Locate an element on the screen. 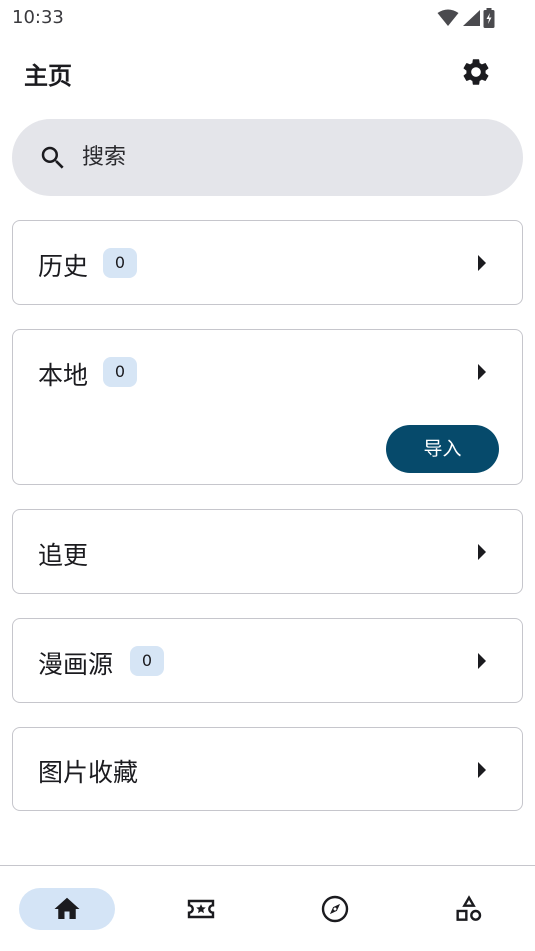 Image resolution: width=535 pixels, height=951 pixels. search-bar is located at coordinates (267, 157).